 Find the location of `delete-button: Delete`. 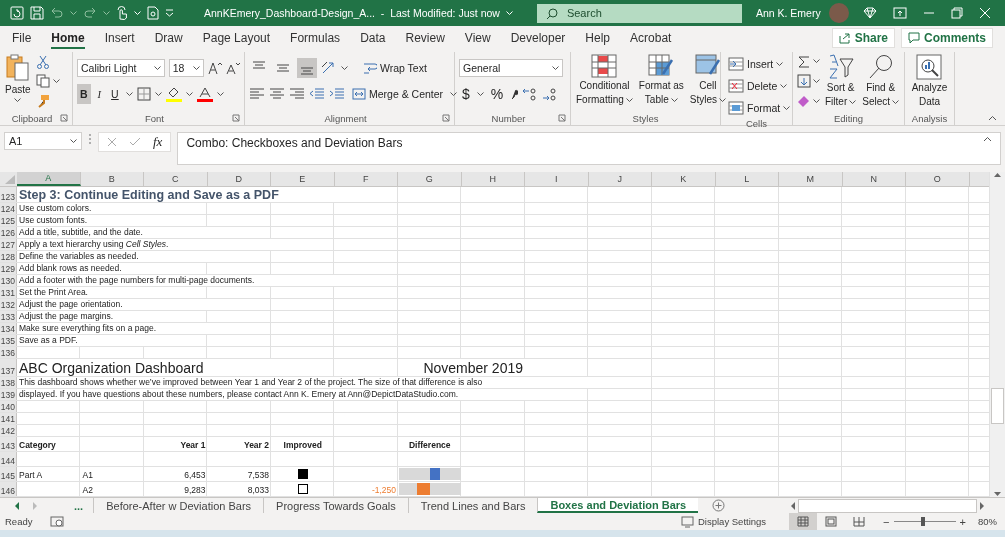

delete-button: Delete is located at coordinates (753, 86).